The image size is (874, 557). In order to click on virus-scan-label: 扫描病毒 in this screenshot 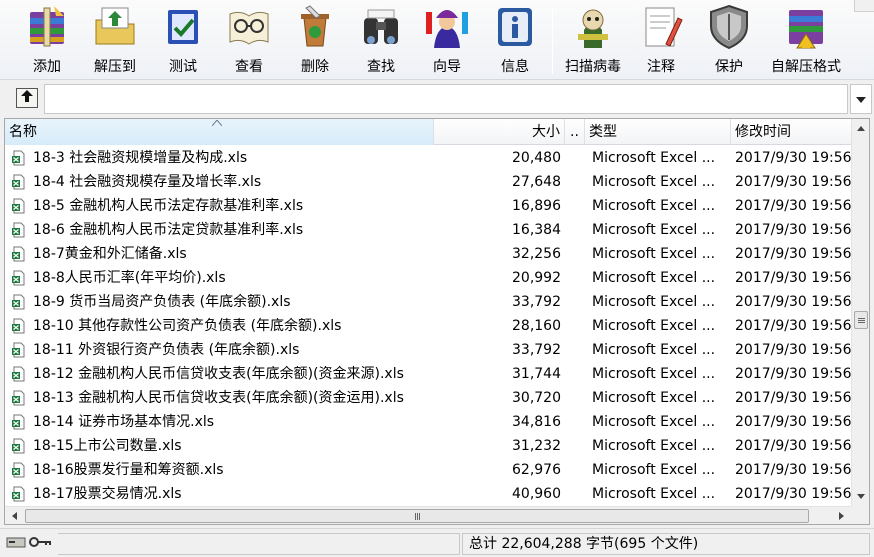, I will do `click(593, 67)`.